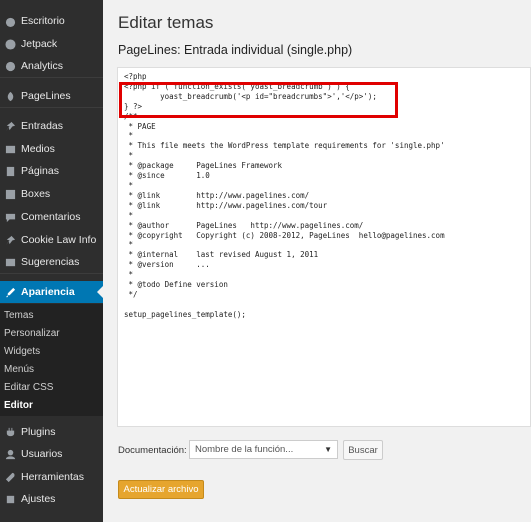 The height and width of the screenshot is (522, 531). I want to click on sidebar-item-medios: Medios, so click(51, 149).